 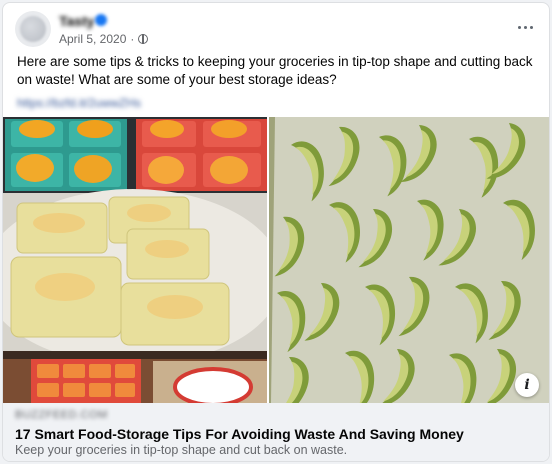 What do you see at coordinates (79, 103) in the screenshot?
I see `post-link: https://bzfd.it/2uwwZHs` at bounding box center [79, 103].